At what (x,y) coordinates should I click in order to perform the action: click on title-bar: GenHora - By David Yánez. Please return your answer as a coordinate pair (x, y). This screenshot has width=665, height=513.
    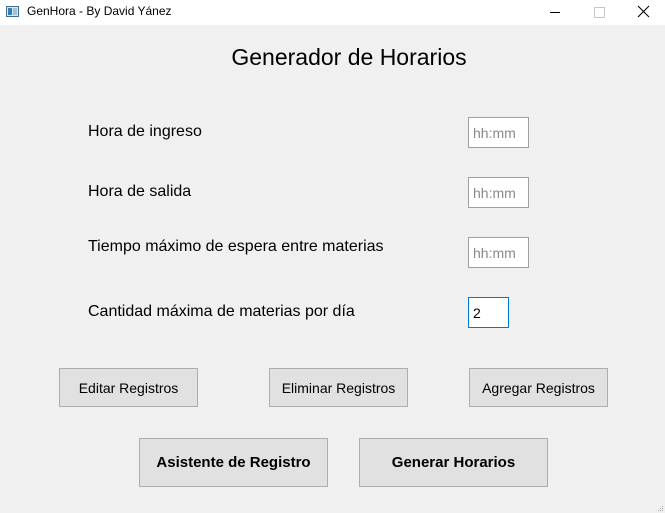
    Looking at the image, I should click on (332, 12).